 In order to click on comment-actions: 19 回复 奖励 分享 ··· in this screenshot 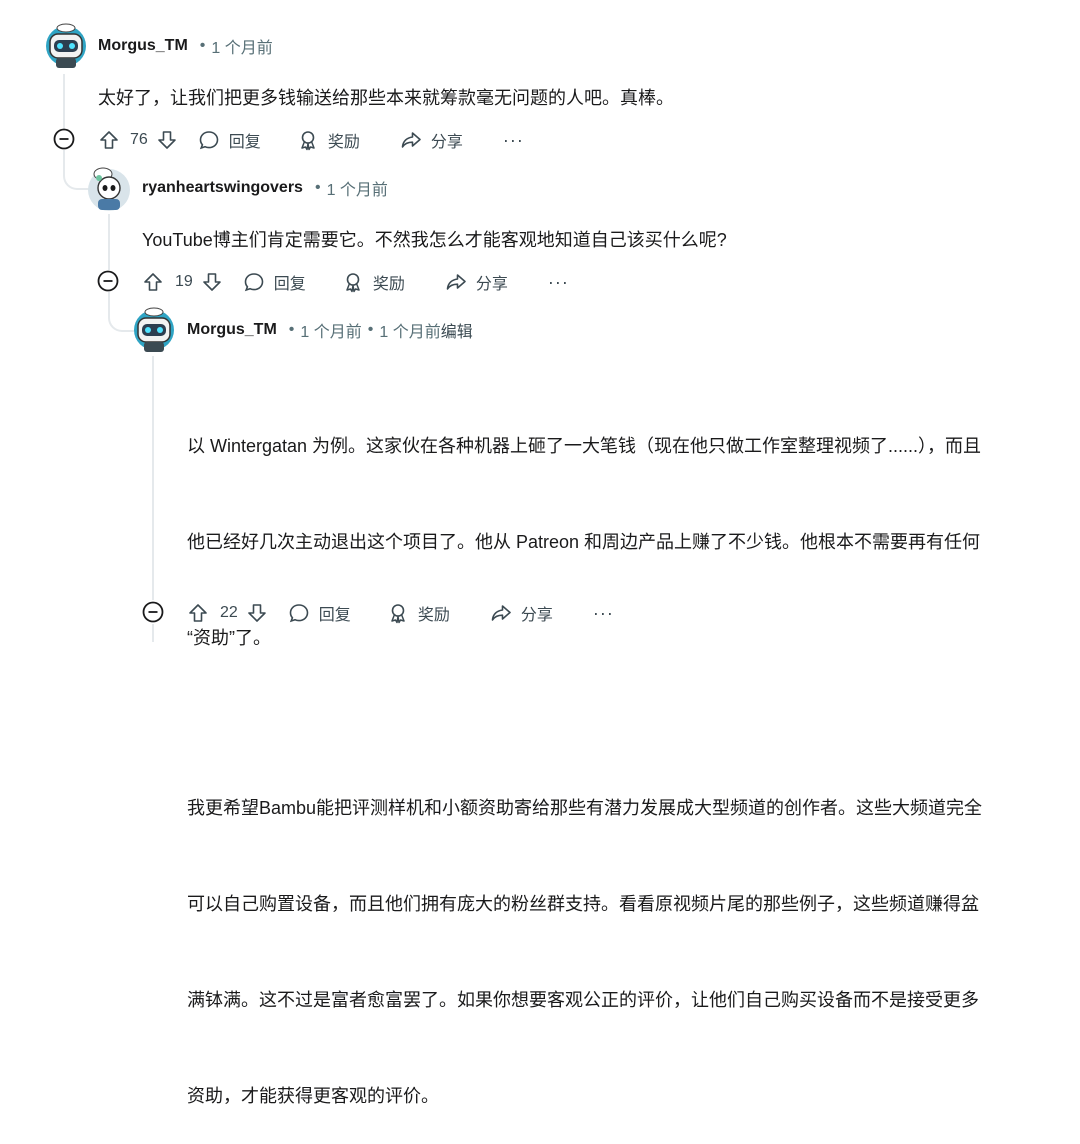, I will do `click(355, 282)`.